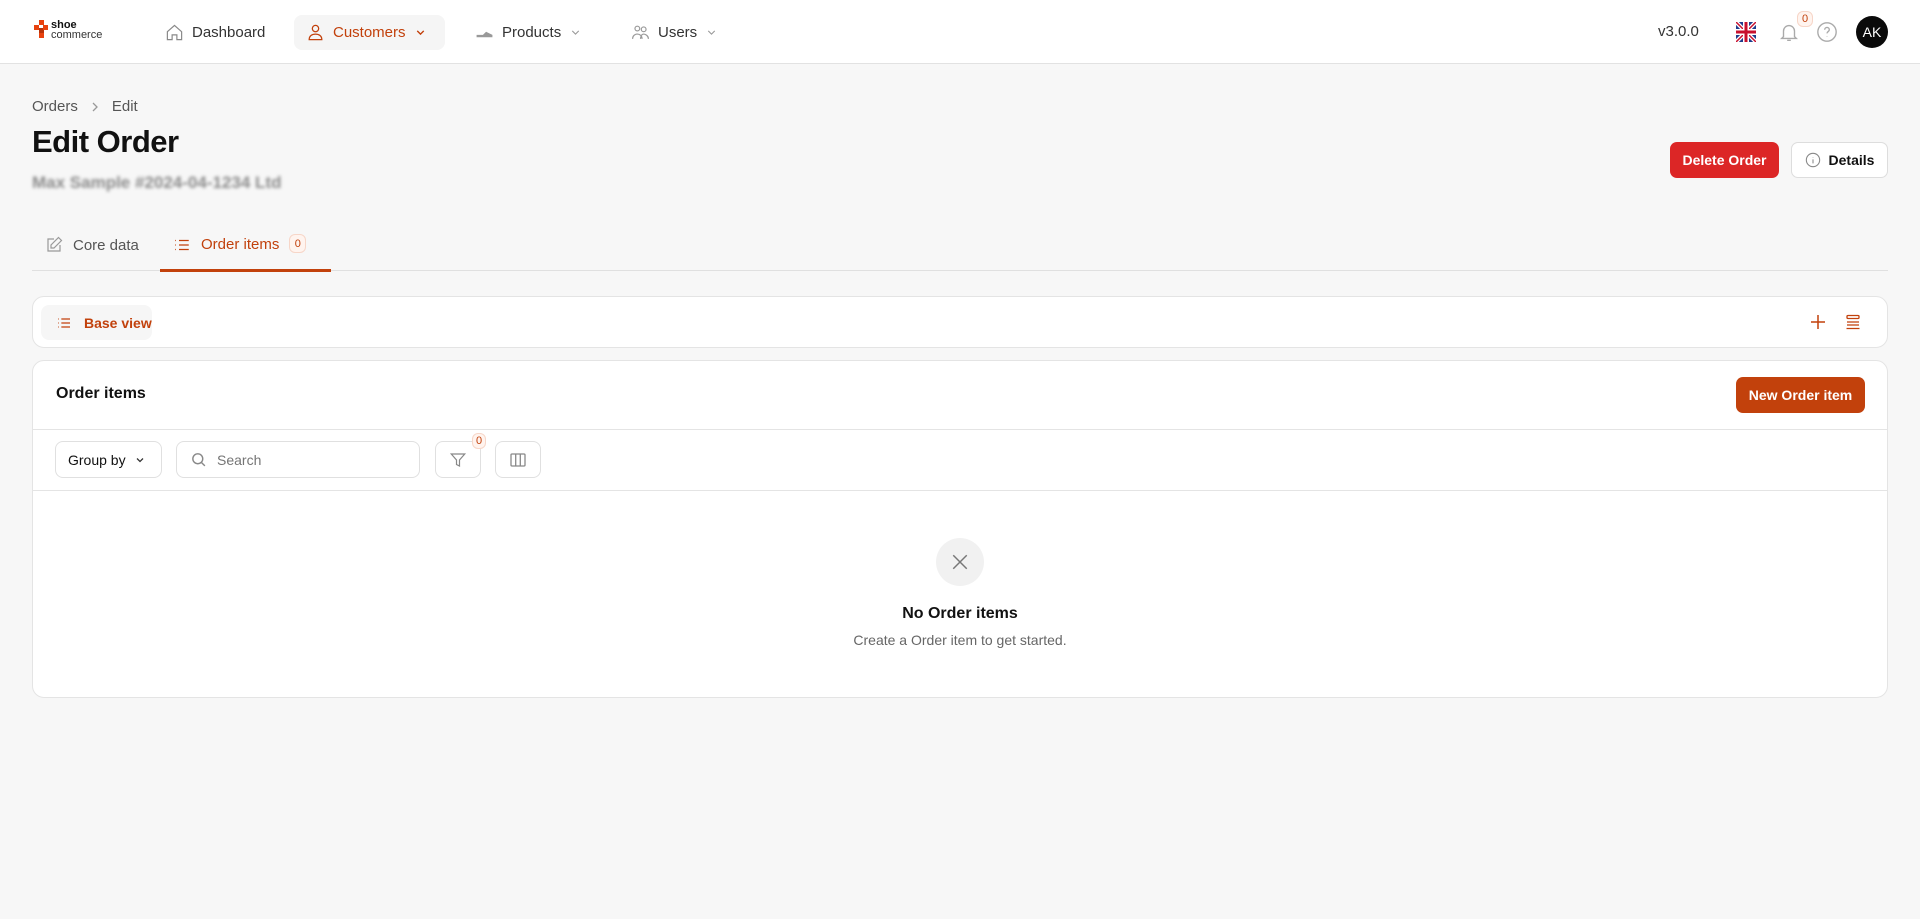  Describe the element at coordinates (118, 322) in the screenshot. I see `base-view-label: Base view` at that location.